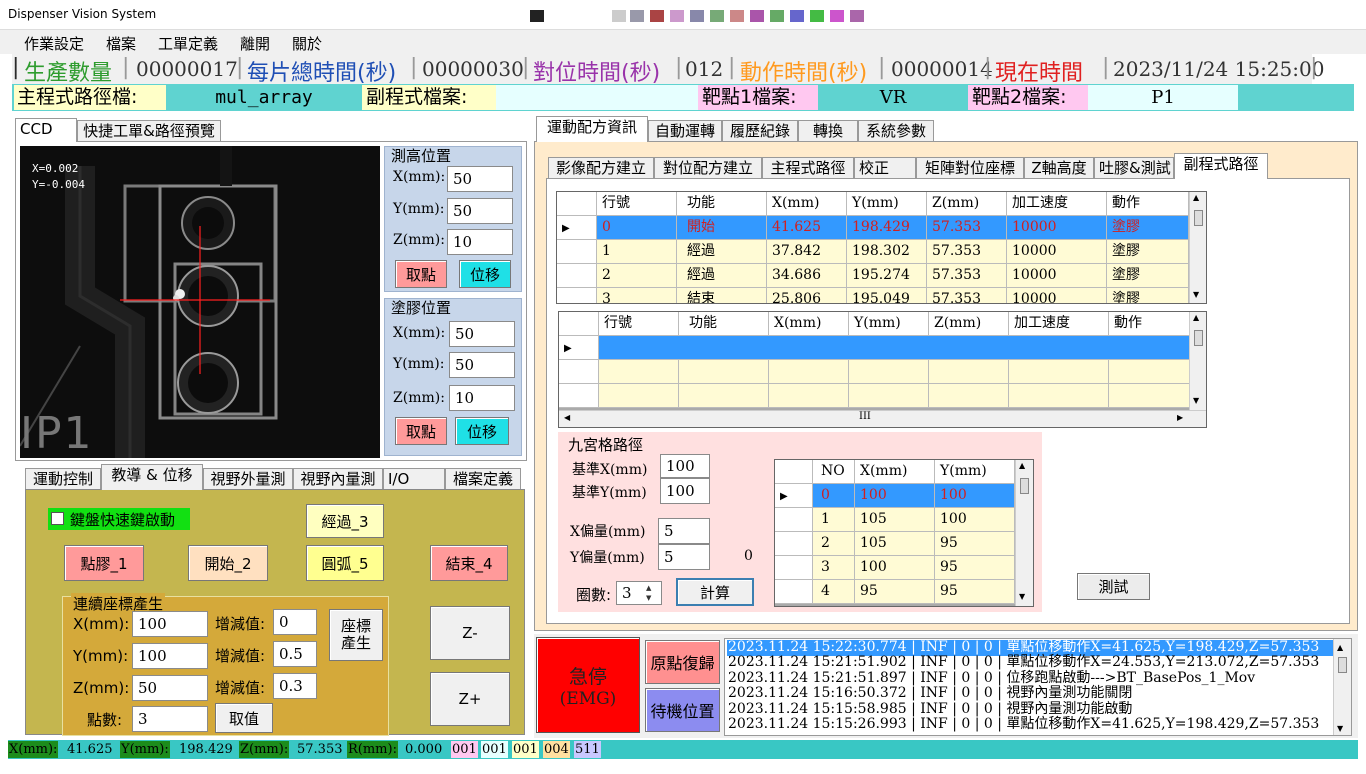  What do you see at coordinates (1197, 361) in the screenshot?
I see `grid2-vscrollbar: ▲ ▼` at bounding box center [1197, 361].